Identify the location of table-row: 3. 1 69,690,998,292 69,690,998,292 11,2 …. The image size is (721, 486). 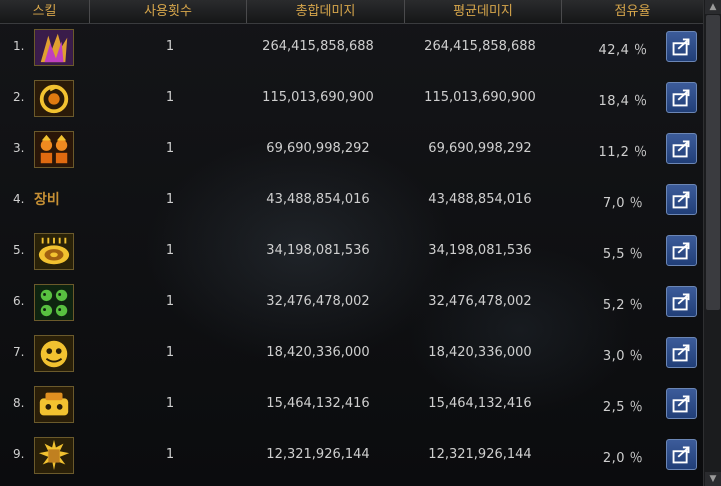
(351, 149).